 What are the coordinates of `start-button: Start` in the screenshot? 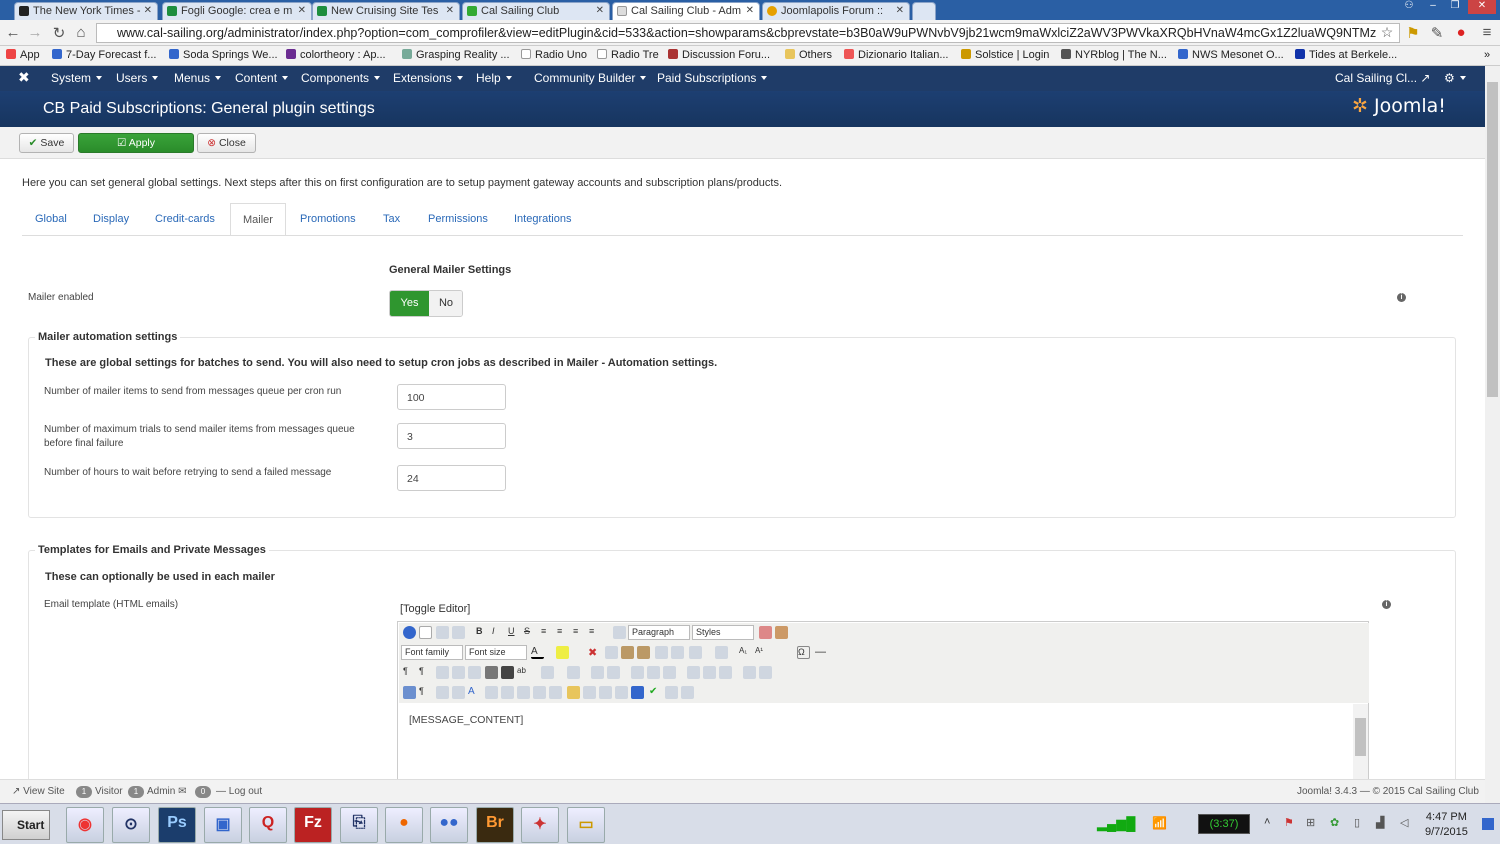 It's located at (26, 825).